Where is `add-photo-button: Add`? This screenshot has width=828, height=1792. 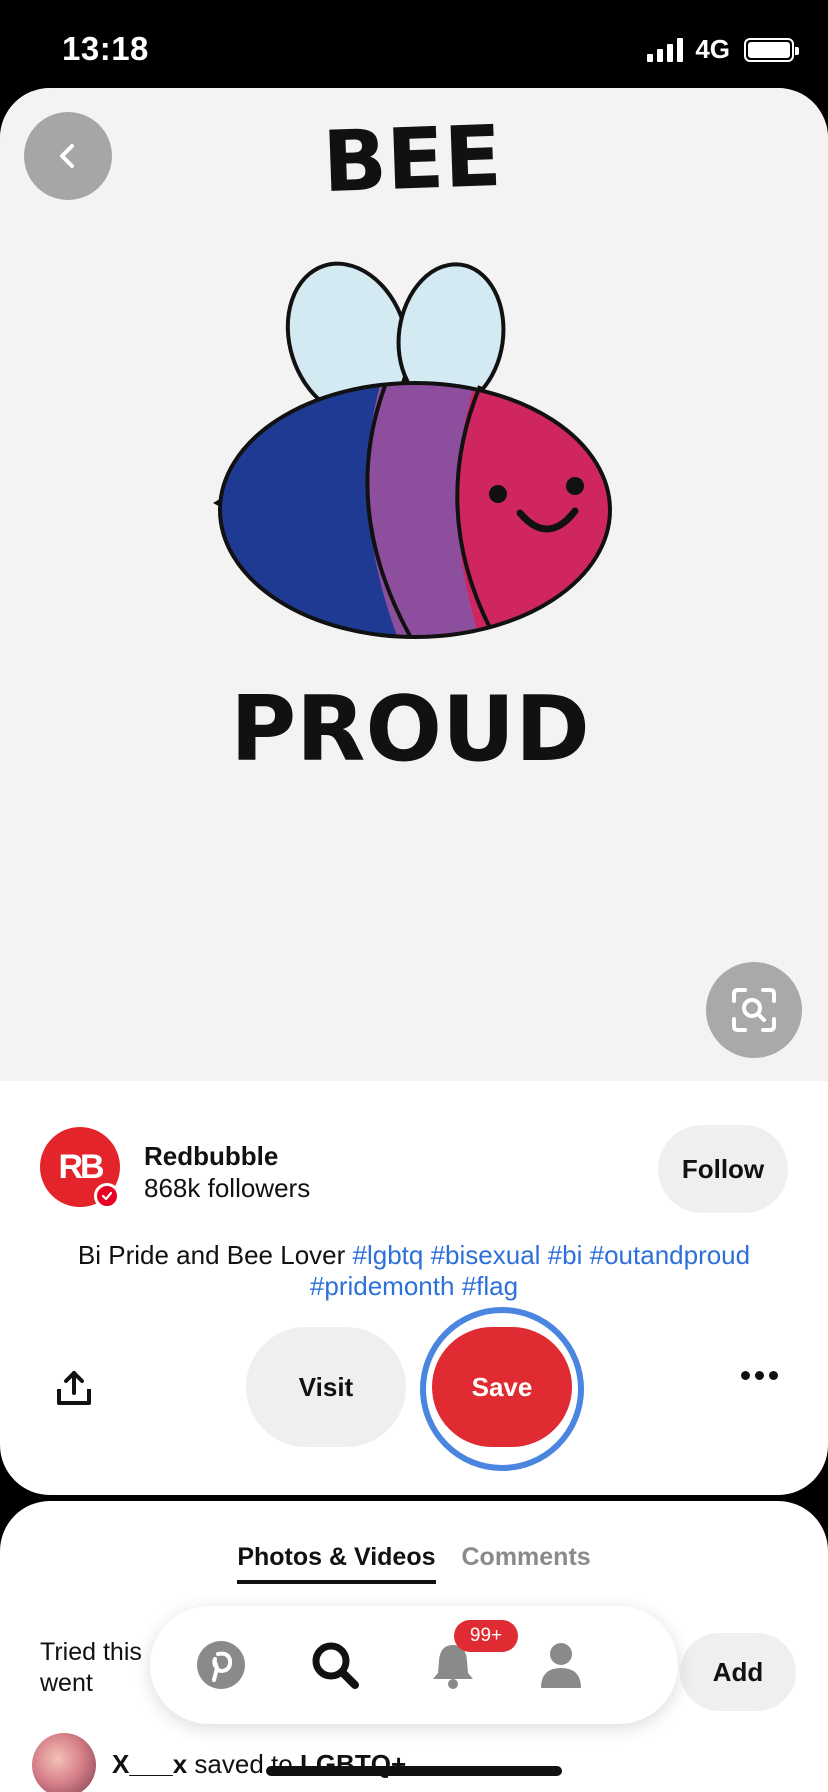 add-photo-button: Add is located at coordinates (738, 1672).